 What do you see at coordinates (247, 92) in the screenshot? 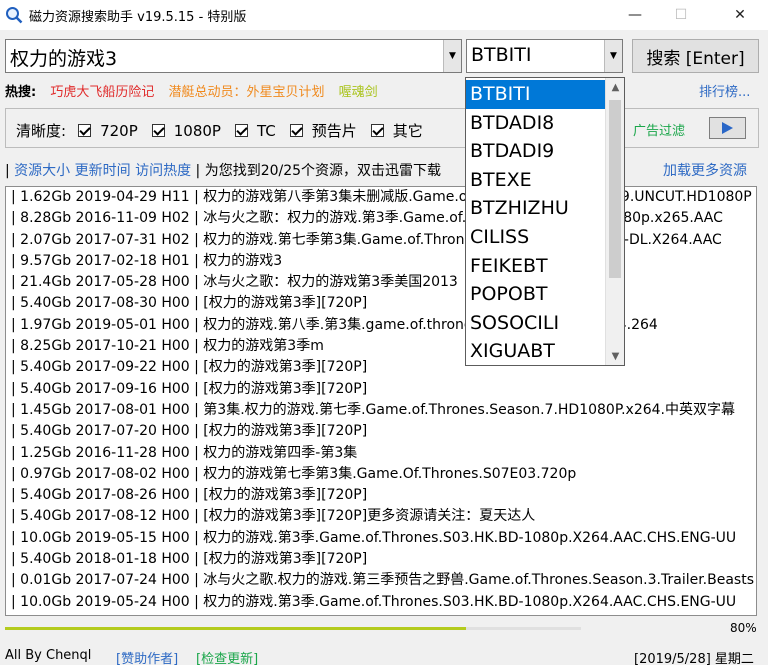
I see `hot-search-link: 潜艇总动员：外星宝贝计划` at bounding box center [247, 92].